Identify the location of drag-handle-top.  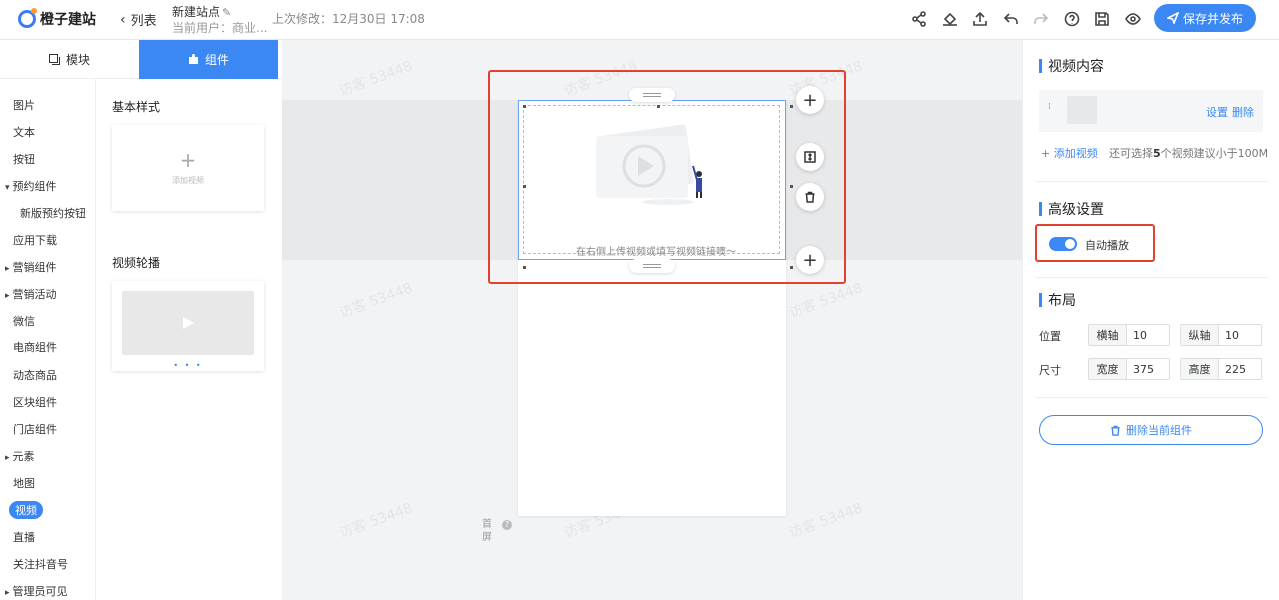
(652, 95).